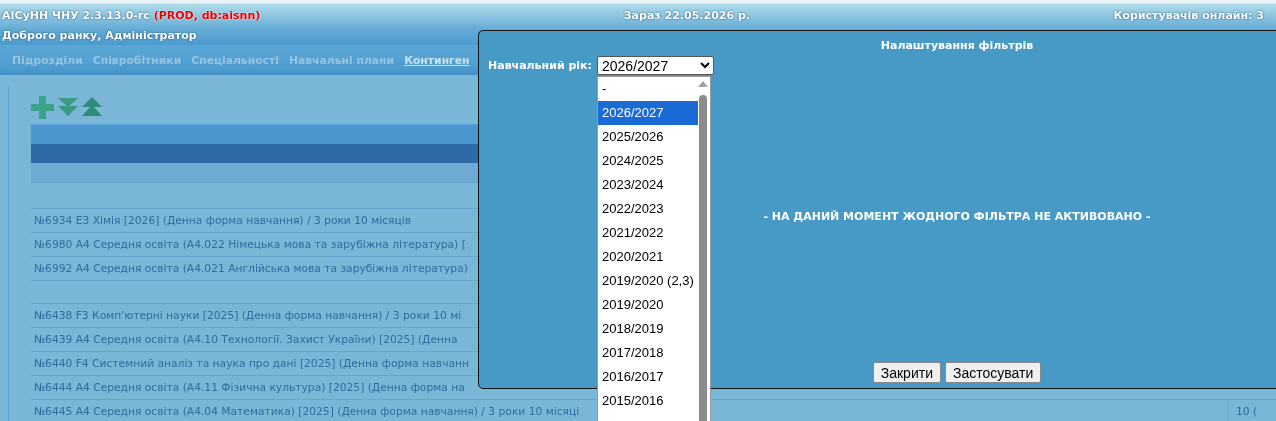  I want to click on dropdown-option: 2018/2019, so click(648, 329).